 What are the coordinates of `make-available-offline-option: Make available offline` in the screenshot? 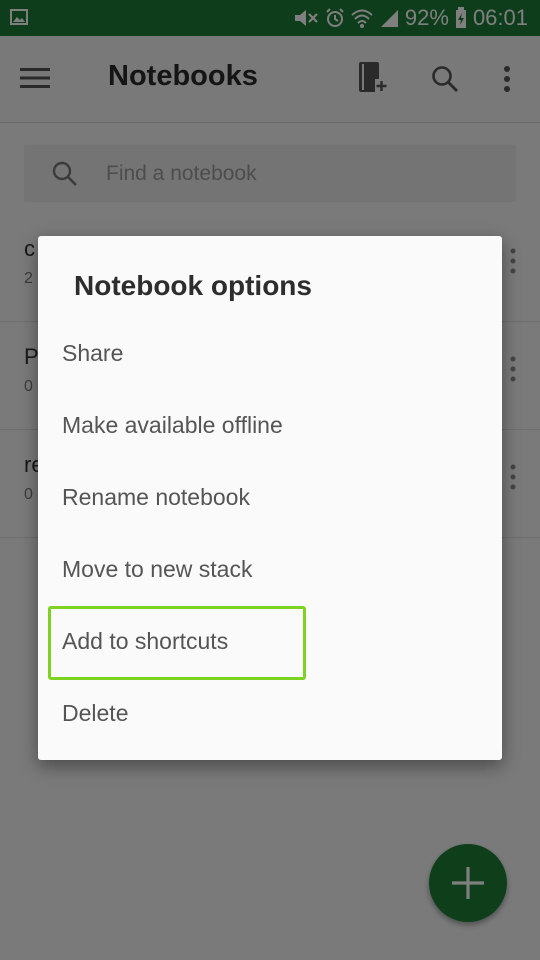 It's located at (272, 425).